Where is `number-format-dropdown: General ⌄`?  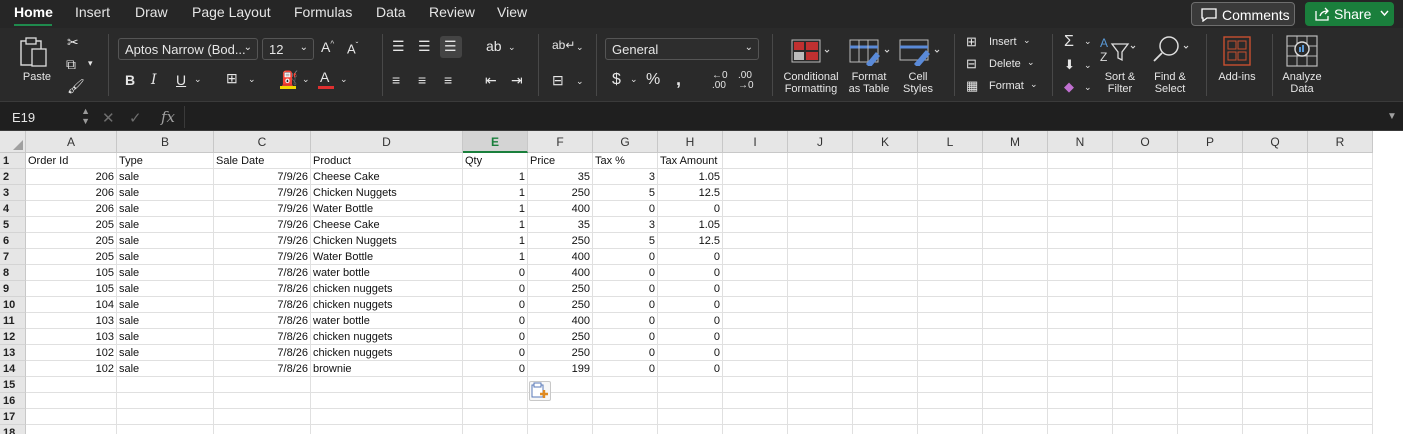
number-format-dropdown: General ⌄ is located at coordinates (682, 49).